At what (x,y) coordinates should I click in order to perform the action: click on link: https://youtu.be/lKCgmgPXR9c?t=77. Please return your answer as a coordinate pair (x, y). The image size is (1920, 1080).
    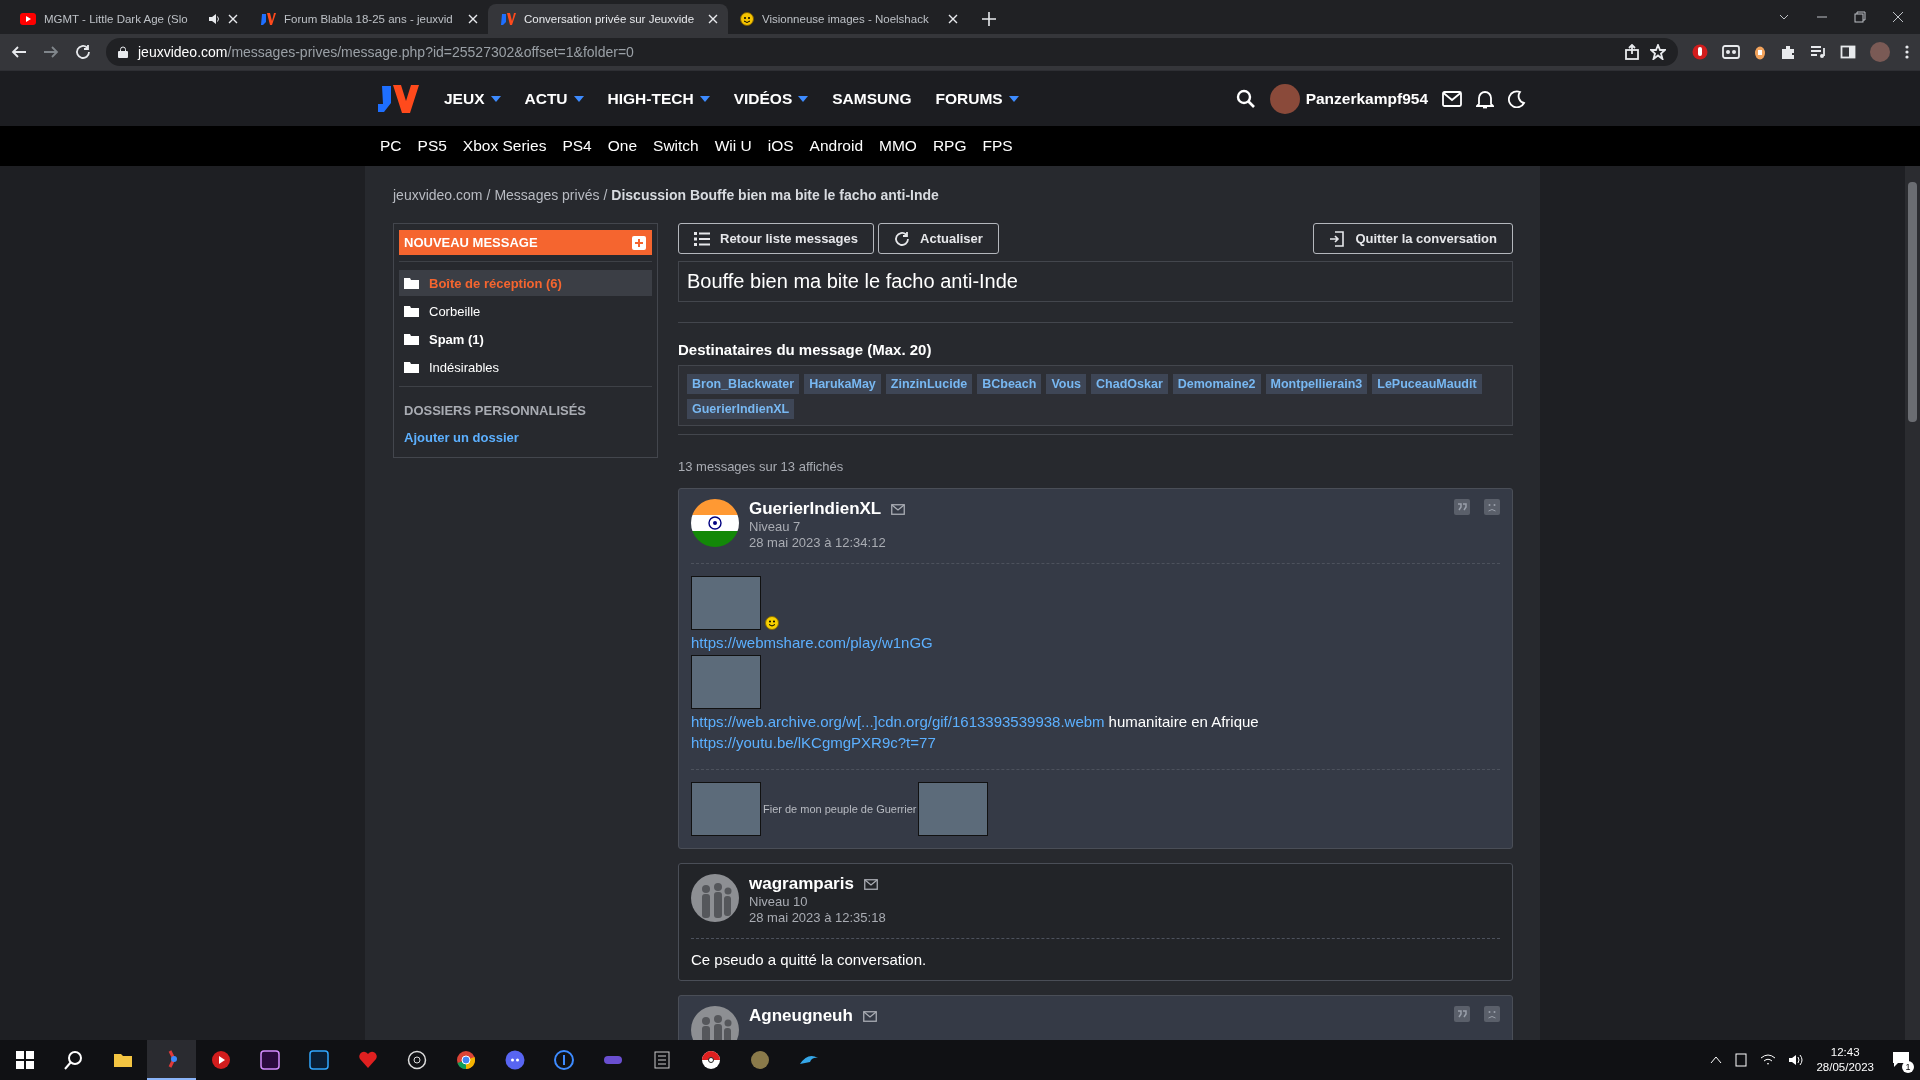
    Looking at the image, I should click on (813, 742).